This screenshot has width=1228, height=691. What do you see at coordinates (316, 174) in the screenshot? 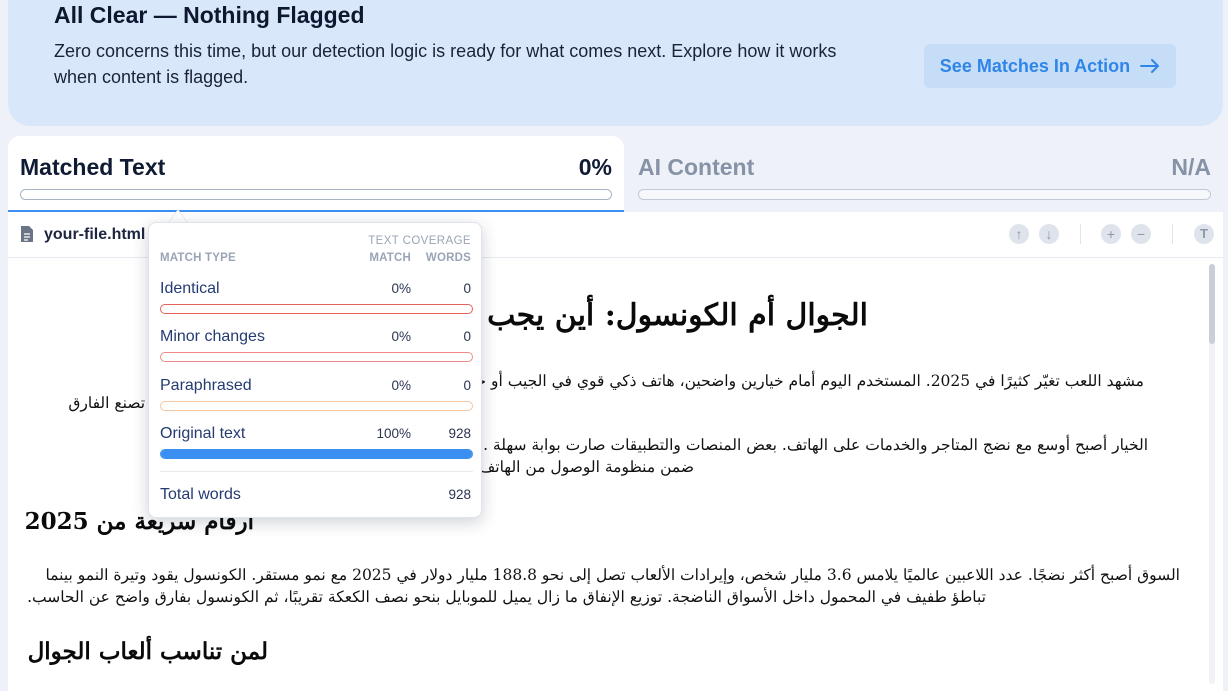
I see `tab-matched-text: Matched Text 0%` at bounding box center [316, 174].